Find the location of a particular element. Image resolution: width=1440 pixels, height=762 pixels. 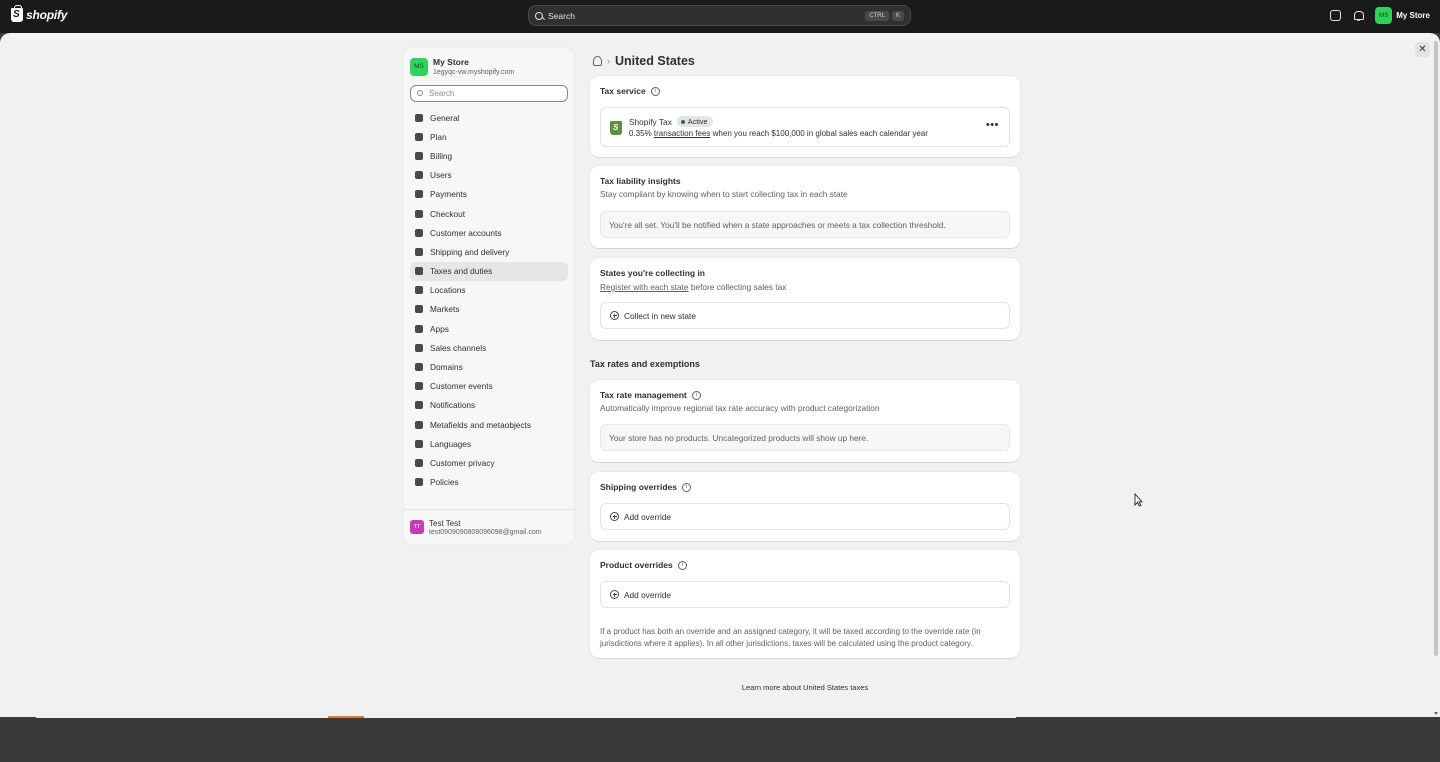

global-search: Search CTRL K is located at coordinates (719, 15).